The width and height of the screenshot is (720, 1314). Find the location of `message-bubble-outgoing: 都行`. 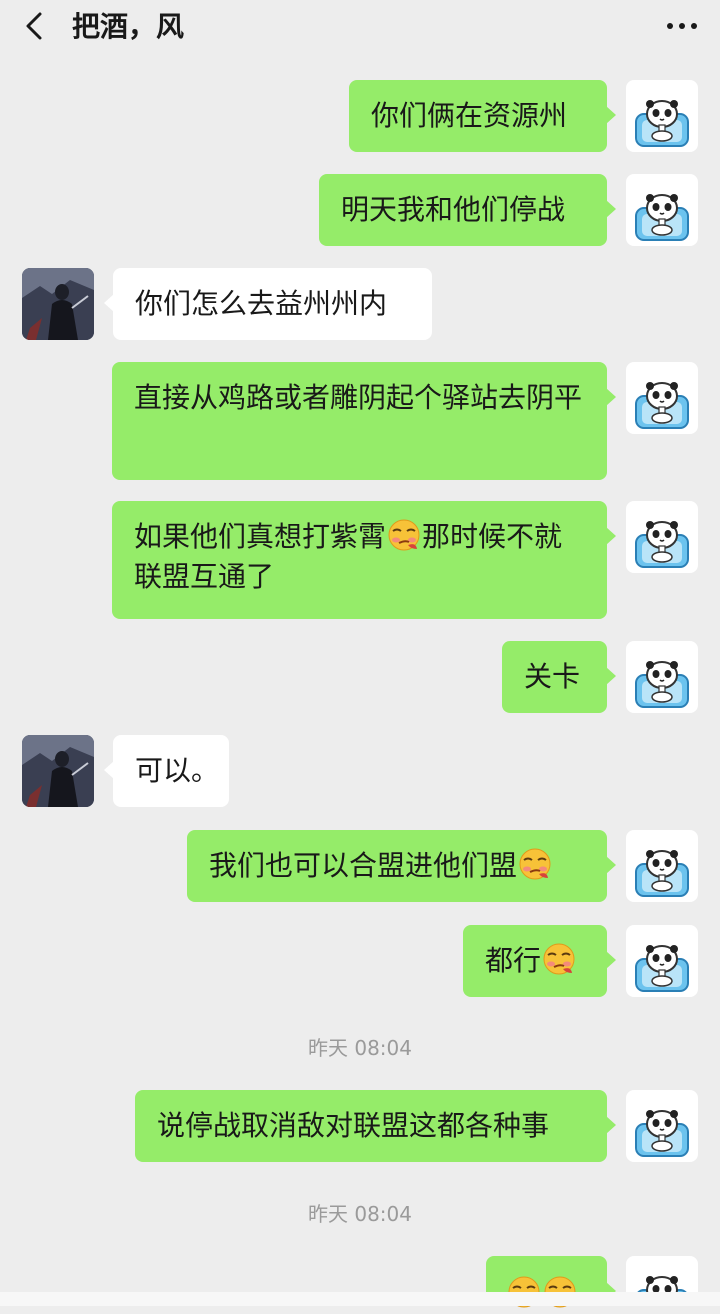

message-bubble-outgoing: 都行 is located at coordinates (539, 961).